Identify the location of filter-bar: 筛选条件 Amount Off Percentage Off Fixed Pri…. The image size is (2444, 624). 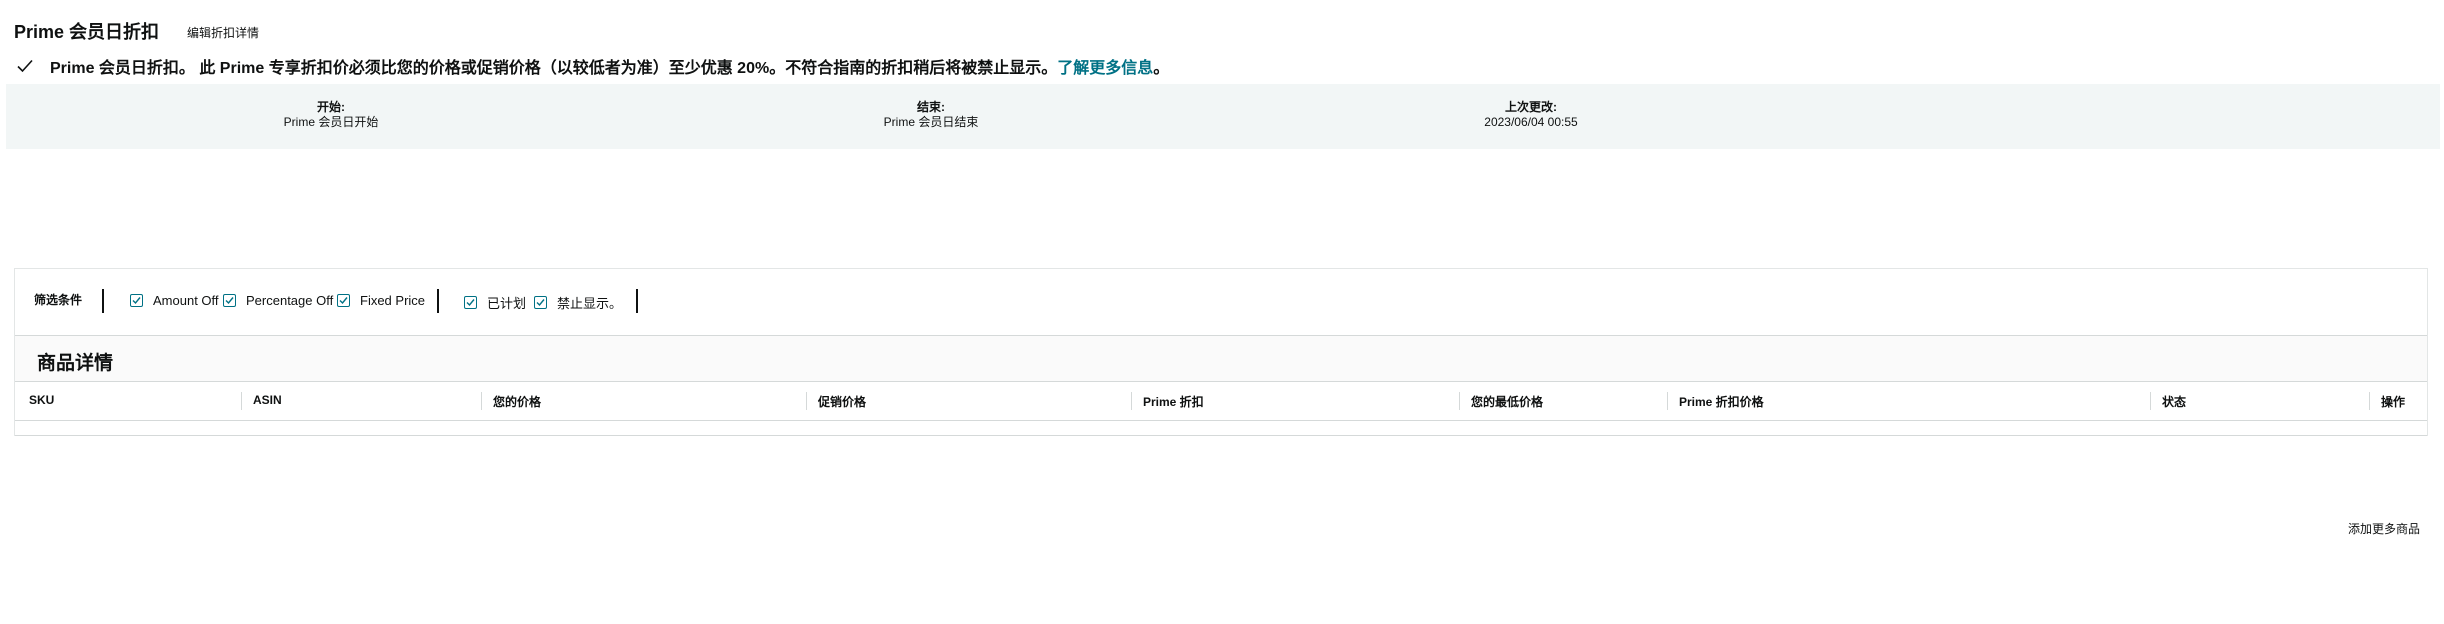
(1221, 302).